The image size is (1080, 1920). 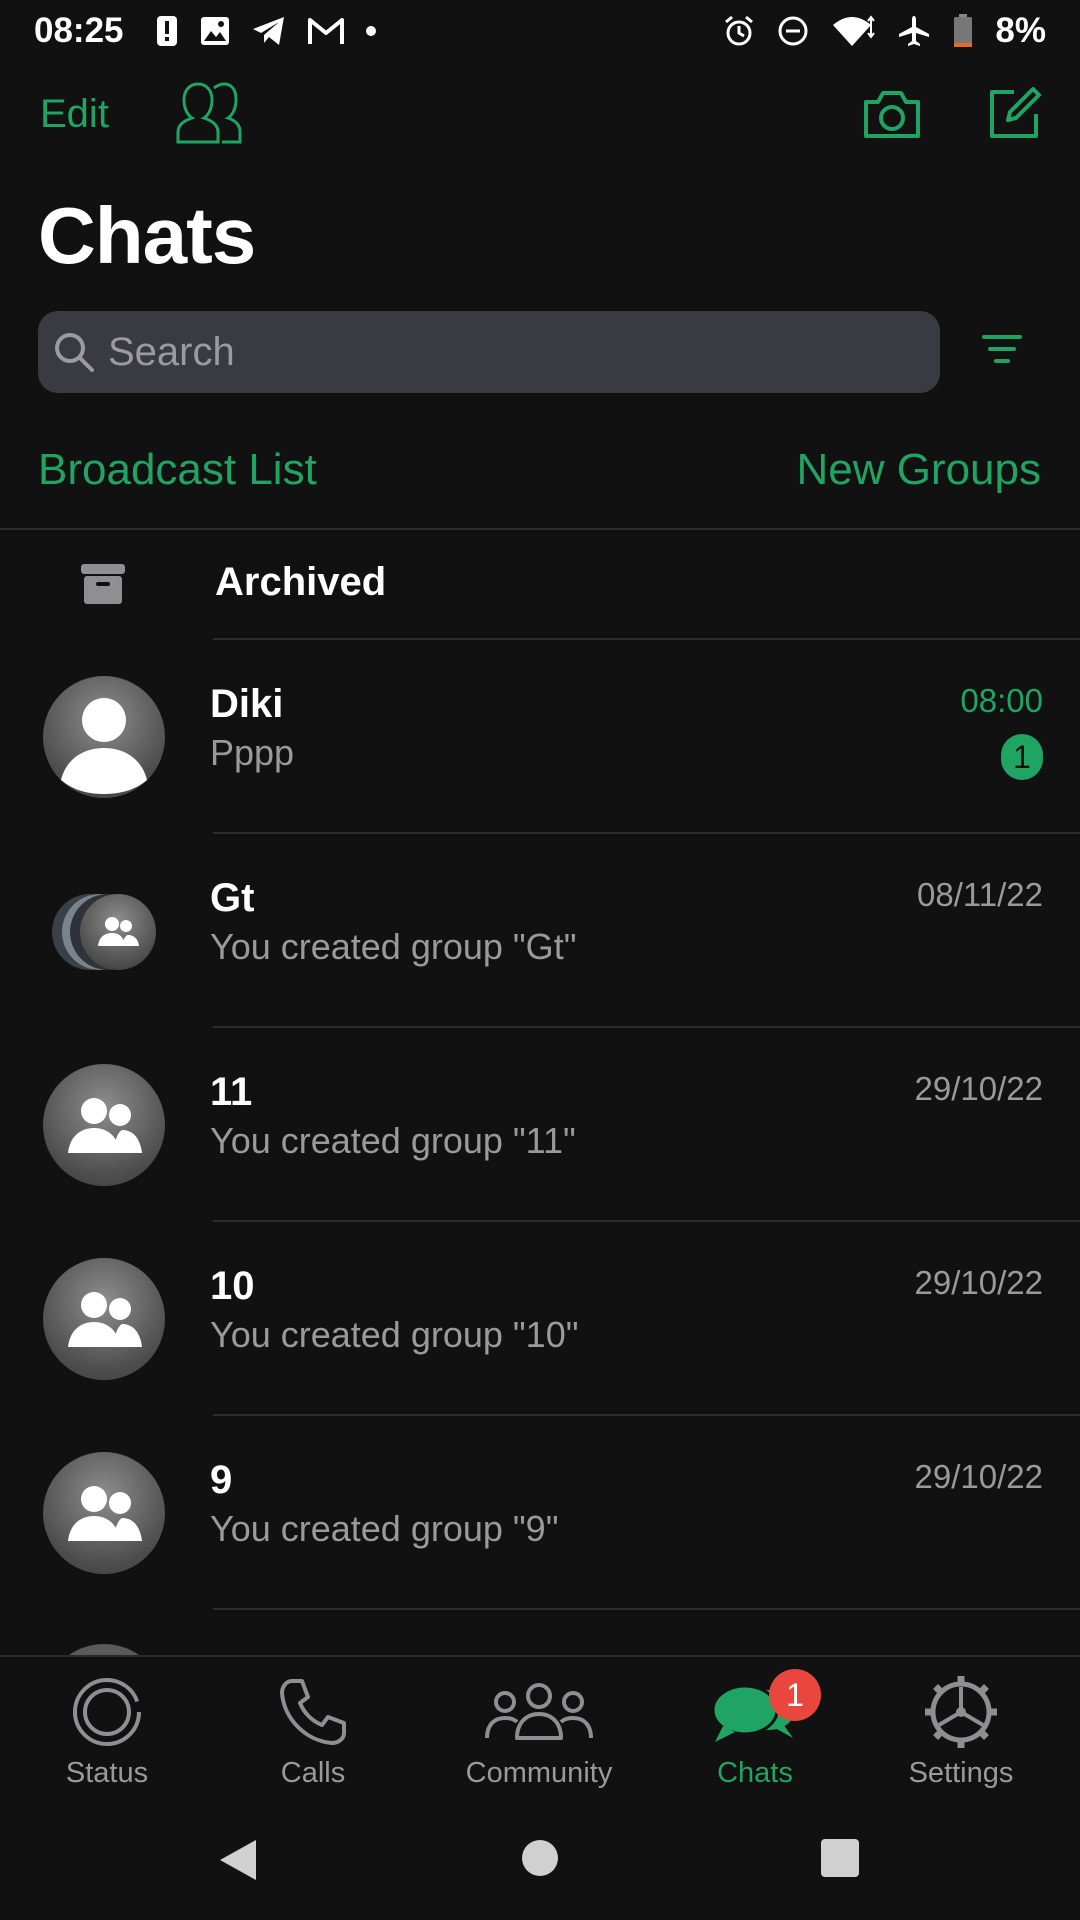 What do you see at coordinates (107, 1712) in the screenshot?
I see `status-icon` at bounding box center [107, 1712].